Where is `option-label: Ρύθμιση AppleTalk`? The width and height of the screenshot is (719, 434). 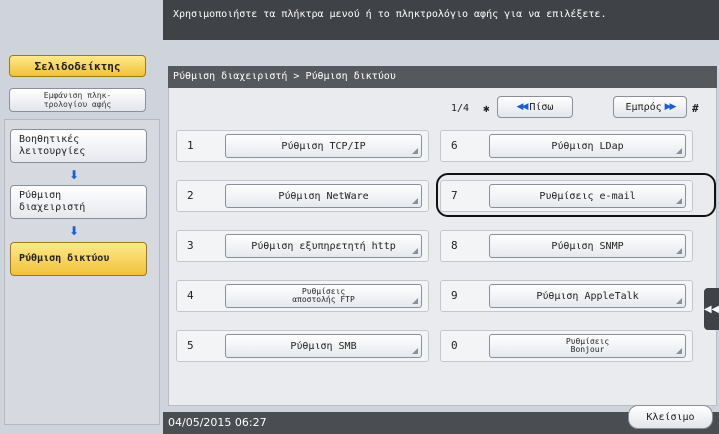
option-label: Ρύθμιση AppleTalk is located at coordinates (587, 296).